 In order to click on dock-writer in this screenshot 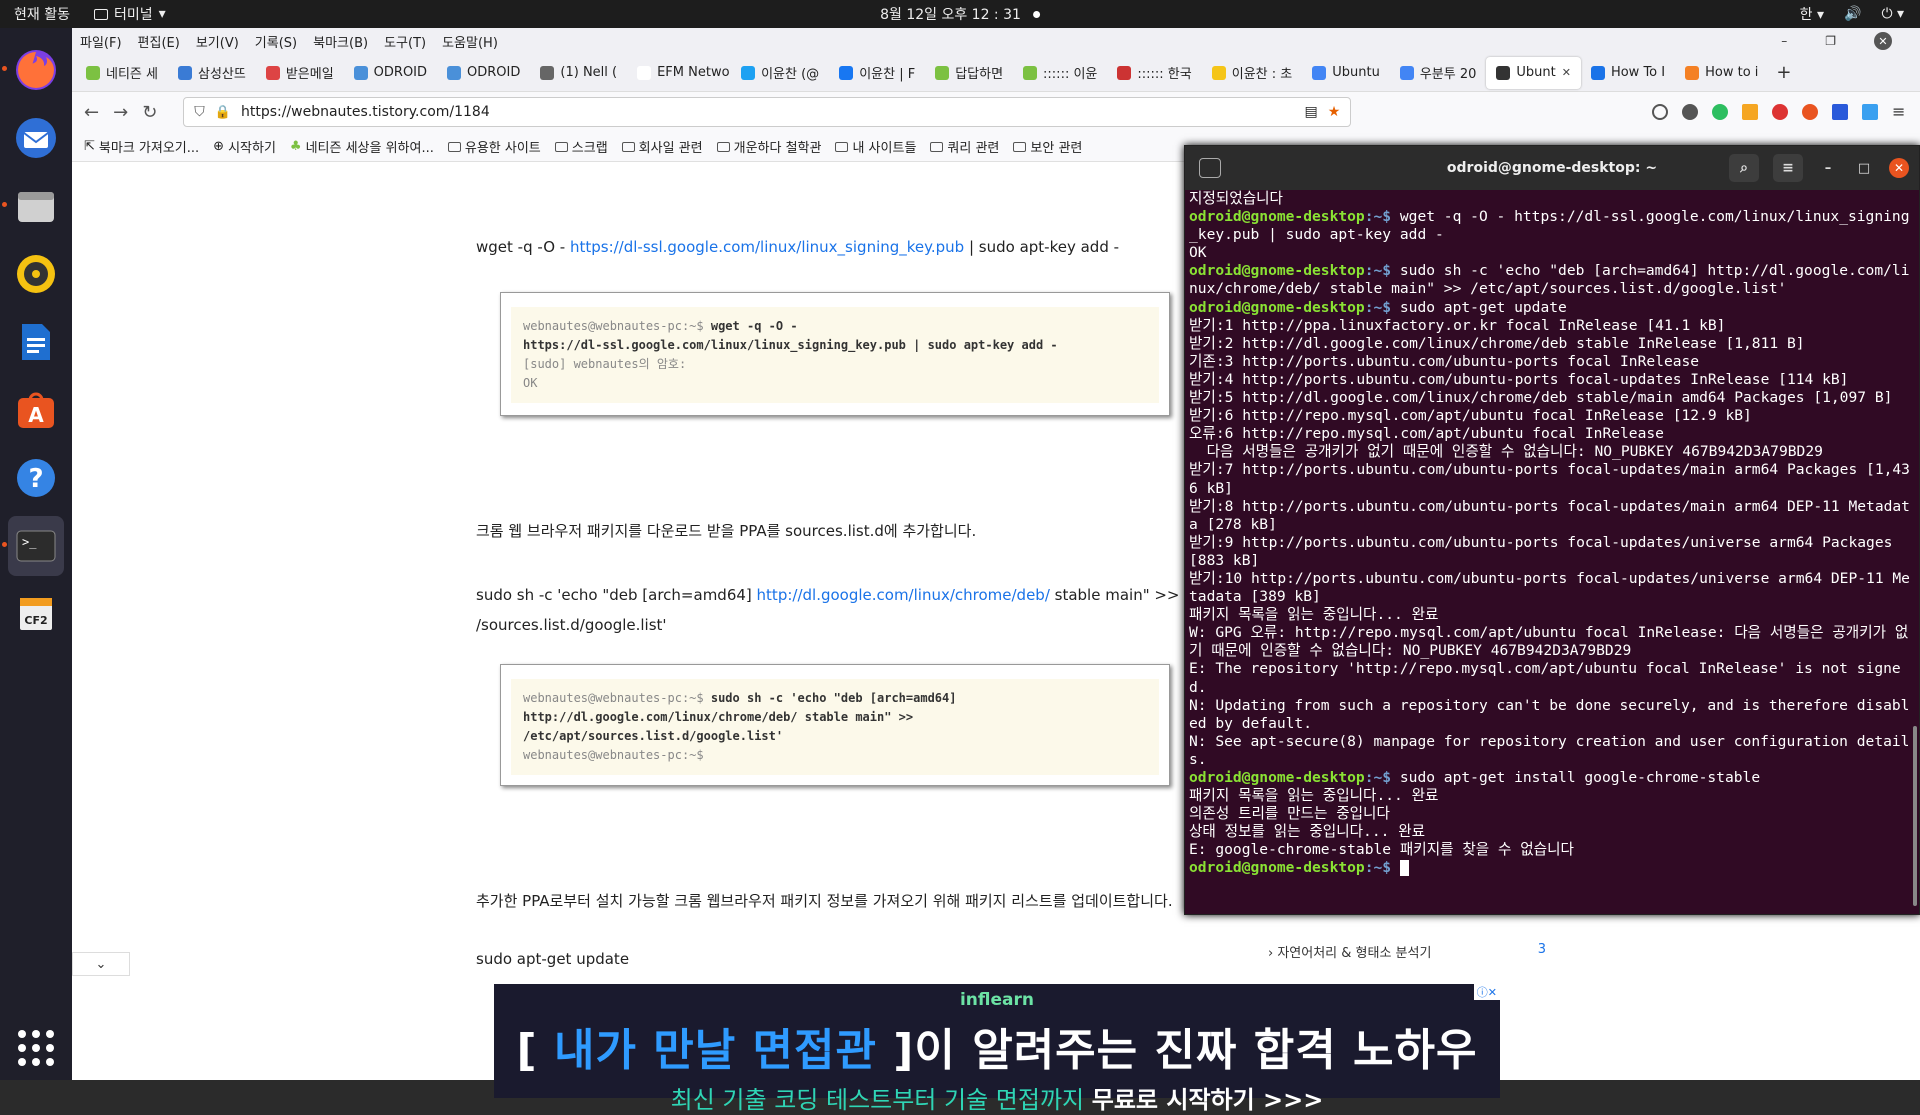, I will do `click(36, 342)`.